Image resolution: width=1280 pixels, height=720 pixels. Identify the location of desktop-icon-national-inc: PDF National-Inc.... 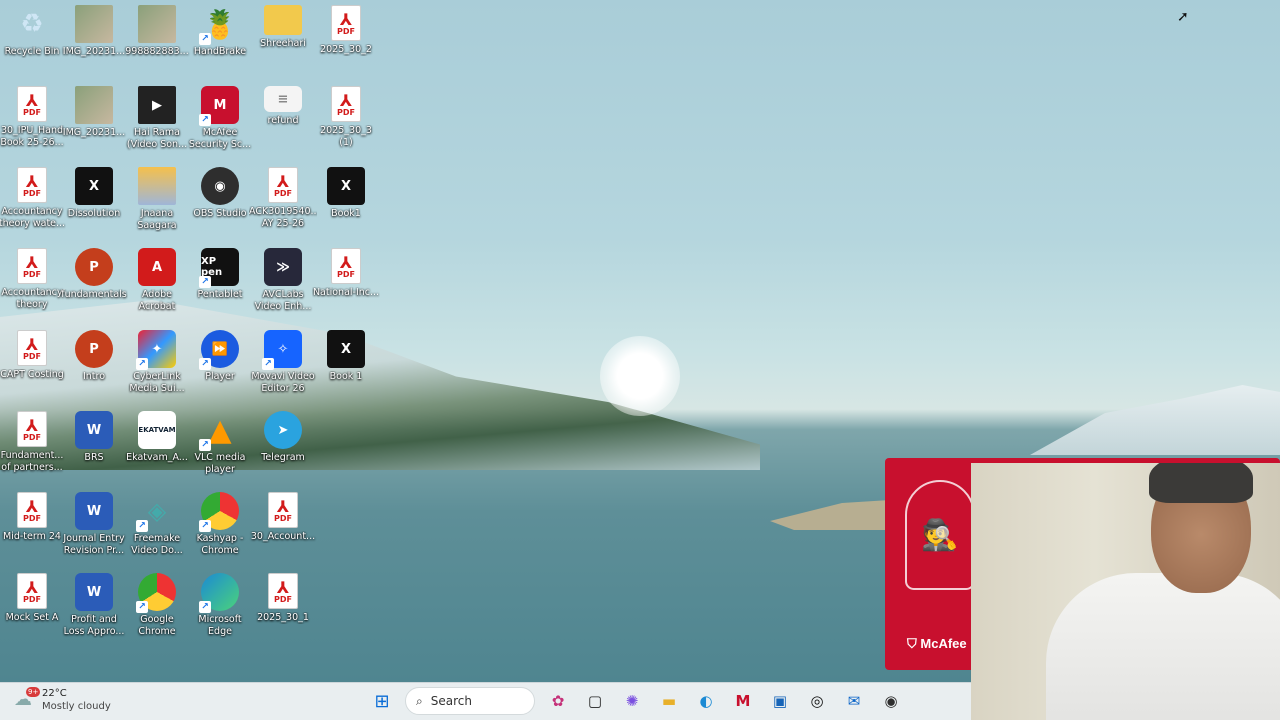
(346, 273).